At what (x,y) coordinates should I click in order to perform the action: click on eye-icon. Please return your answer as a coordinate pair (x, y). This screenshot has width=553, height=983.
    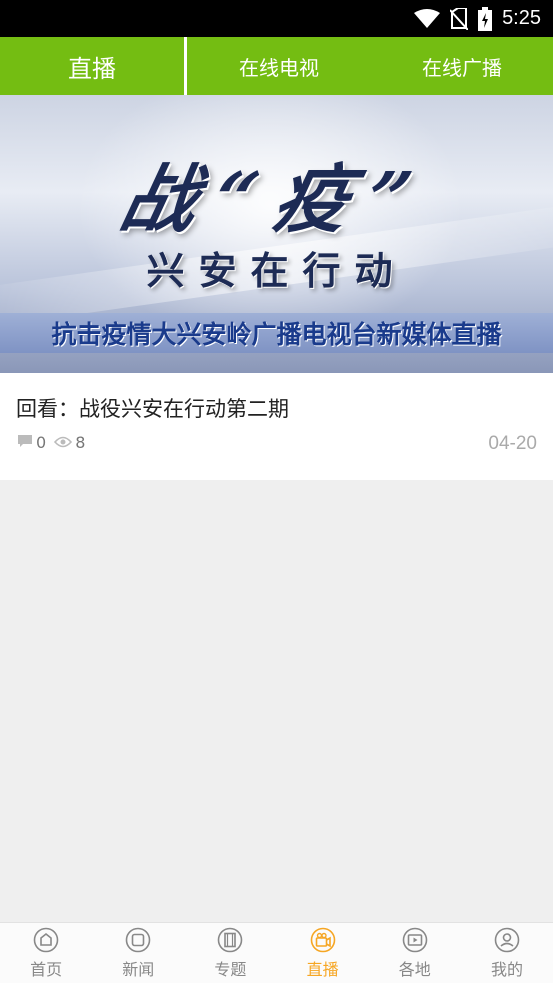
    Looking at the image, I should click on (64, 442).